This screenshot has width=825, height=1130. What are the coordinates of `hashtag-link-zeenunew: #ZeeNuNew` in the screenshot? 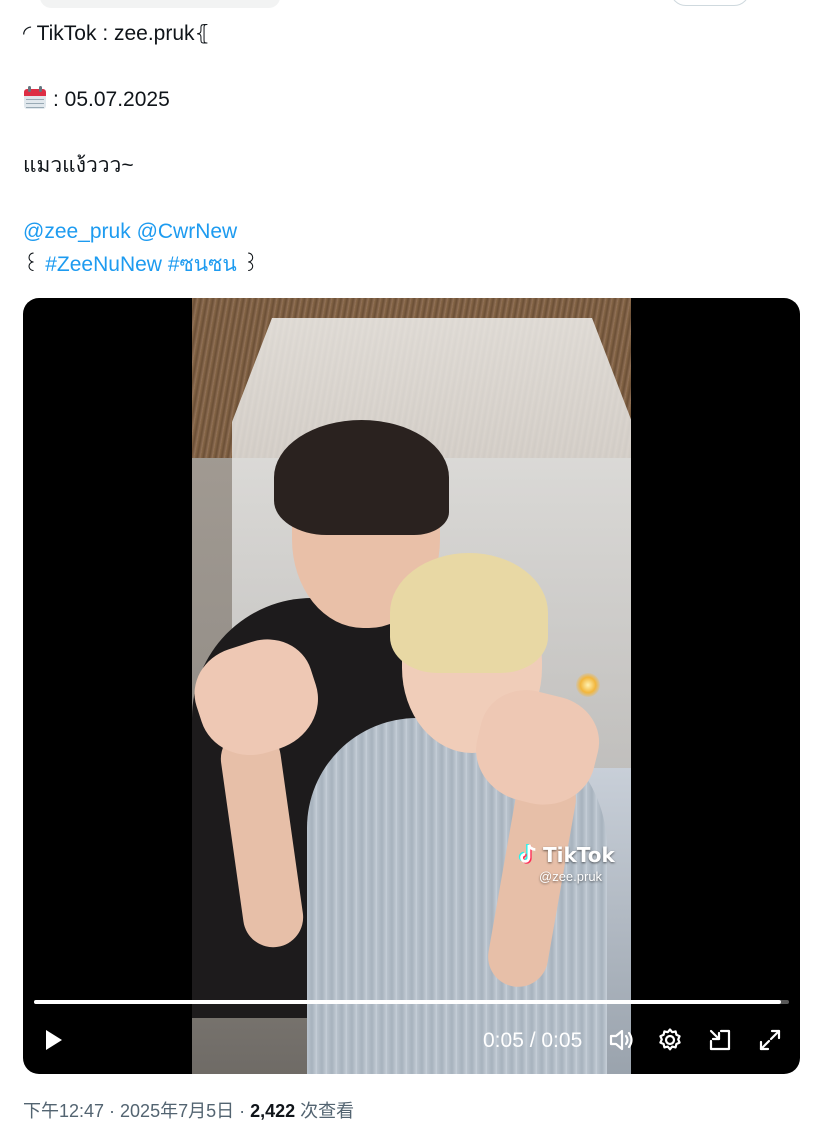 It's located at (103, 264).